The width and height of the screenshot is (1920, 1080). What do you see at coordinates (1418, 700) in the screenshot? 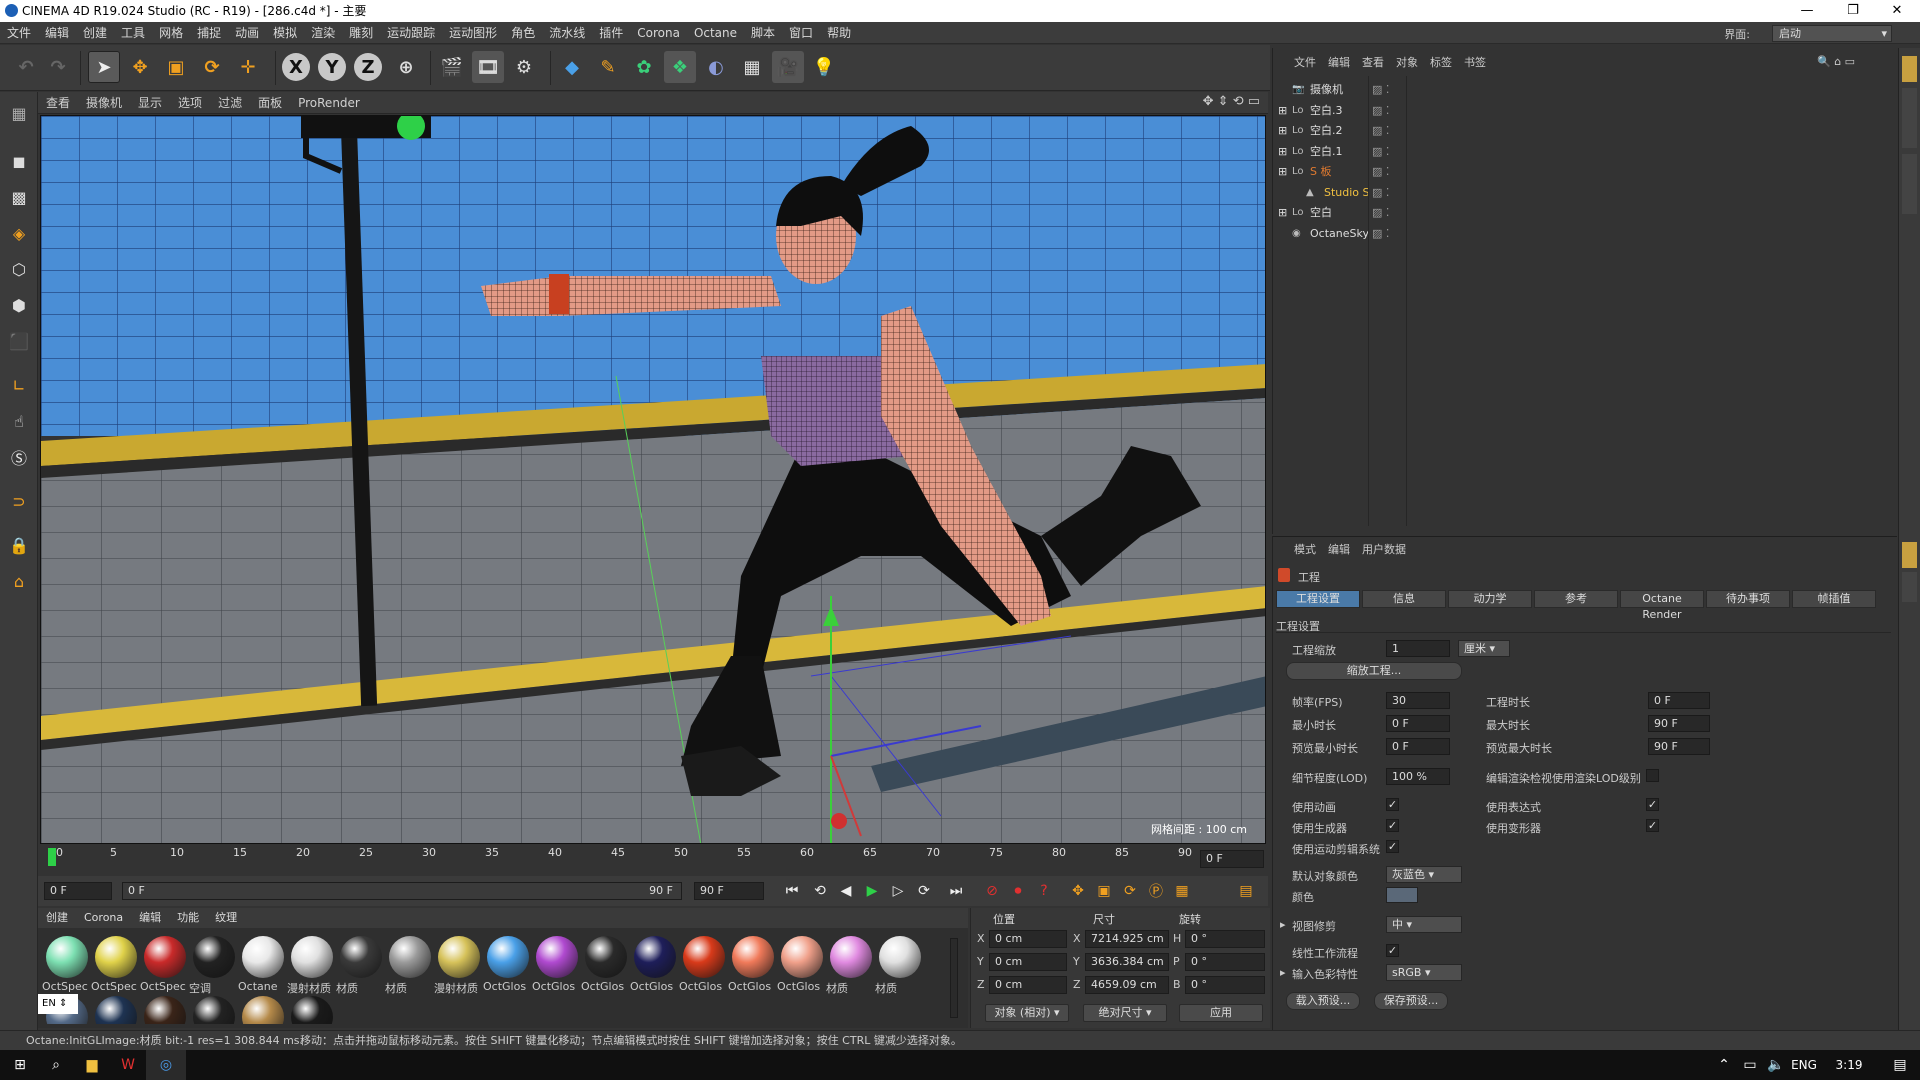
I see `fps-field: 30` at bounding box center [1418, 700].